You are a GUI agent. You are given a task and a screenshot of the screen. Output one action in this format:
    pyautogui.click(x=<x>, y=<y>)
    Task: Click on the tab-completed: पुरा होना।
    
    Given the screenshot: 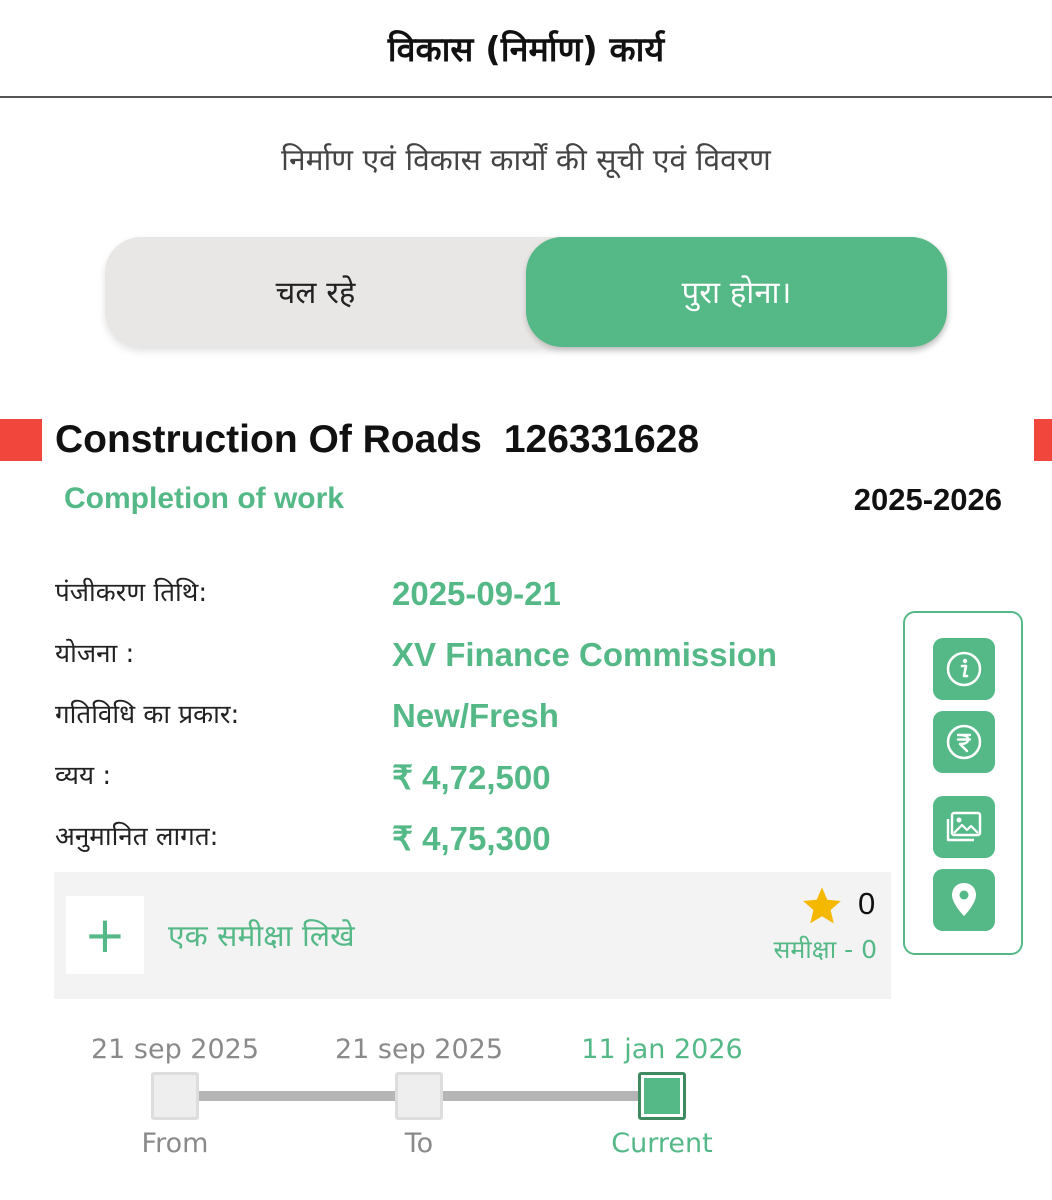 What is the action you would take?
    pyautogui.click(x=736, y=292)
    